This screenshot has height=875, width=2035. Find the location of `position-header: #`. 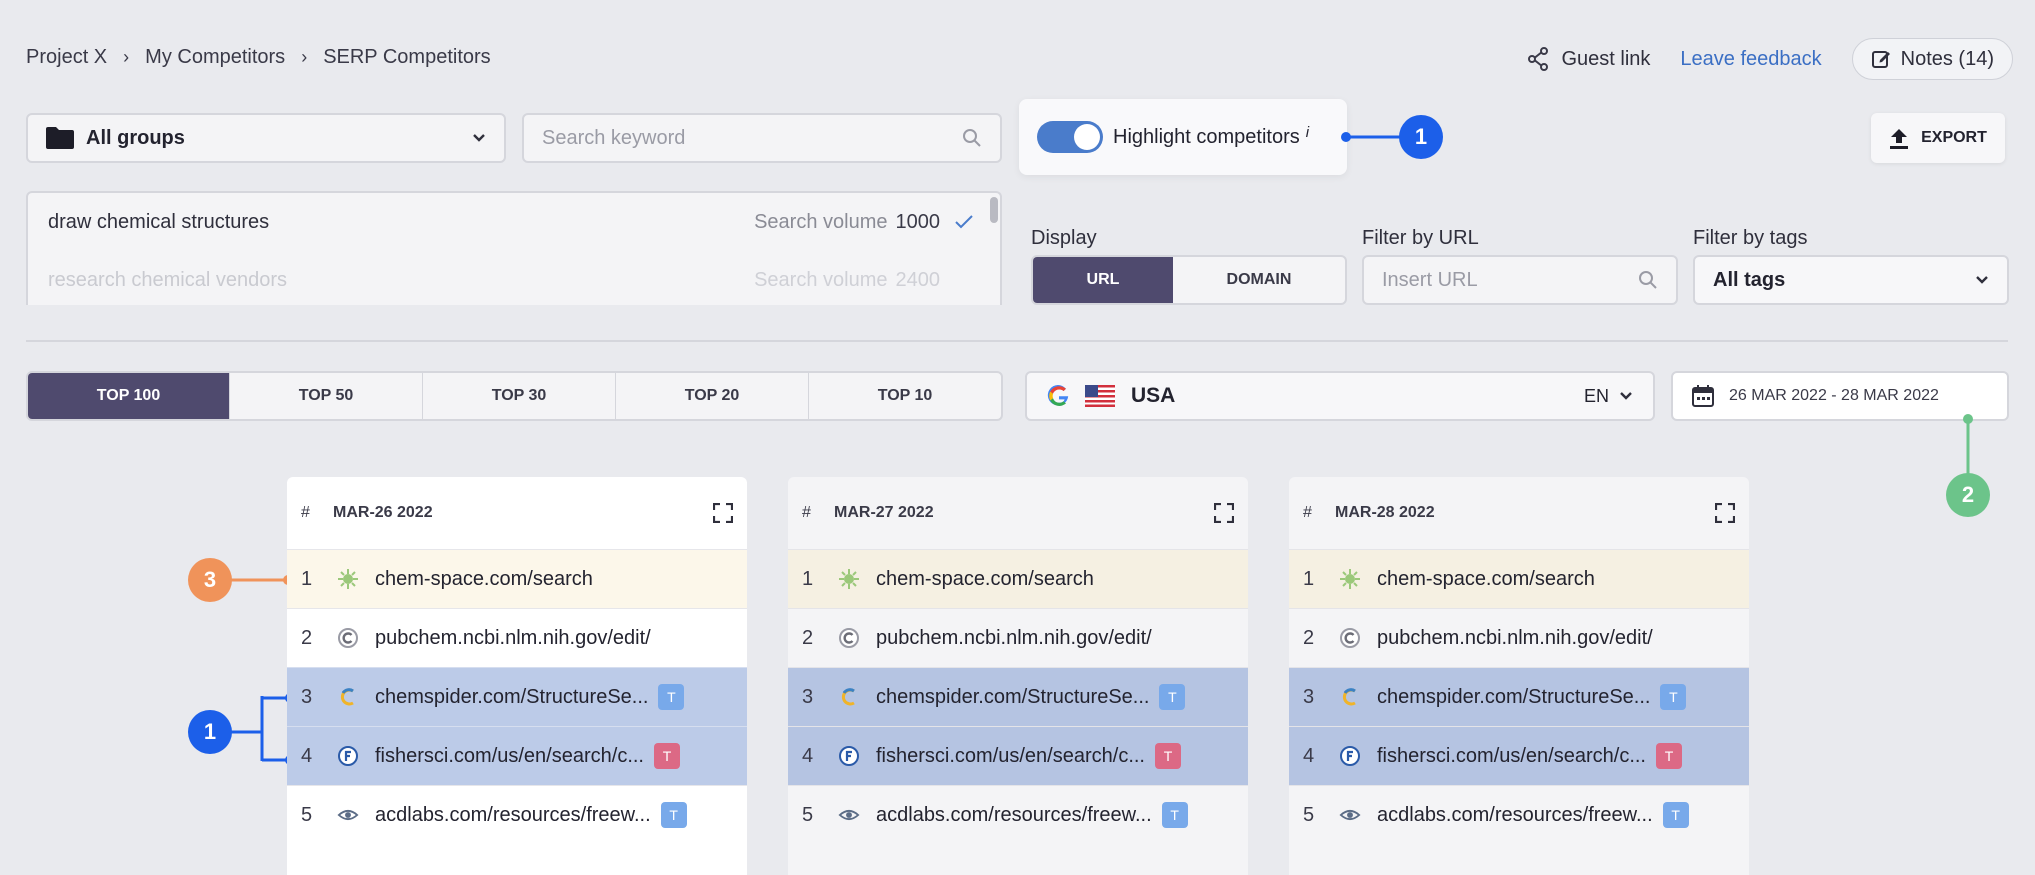

position-header: # is located at coordinates (1307, 512).